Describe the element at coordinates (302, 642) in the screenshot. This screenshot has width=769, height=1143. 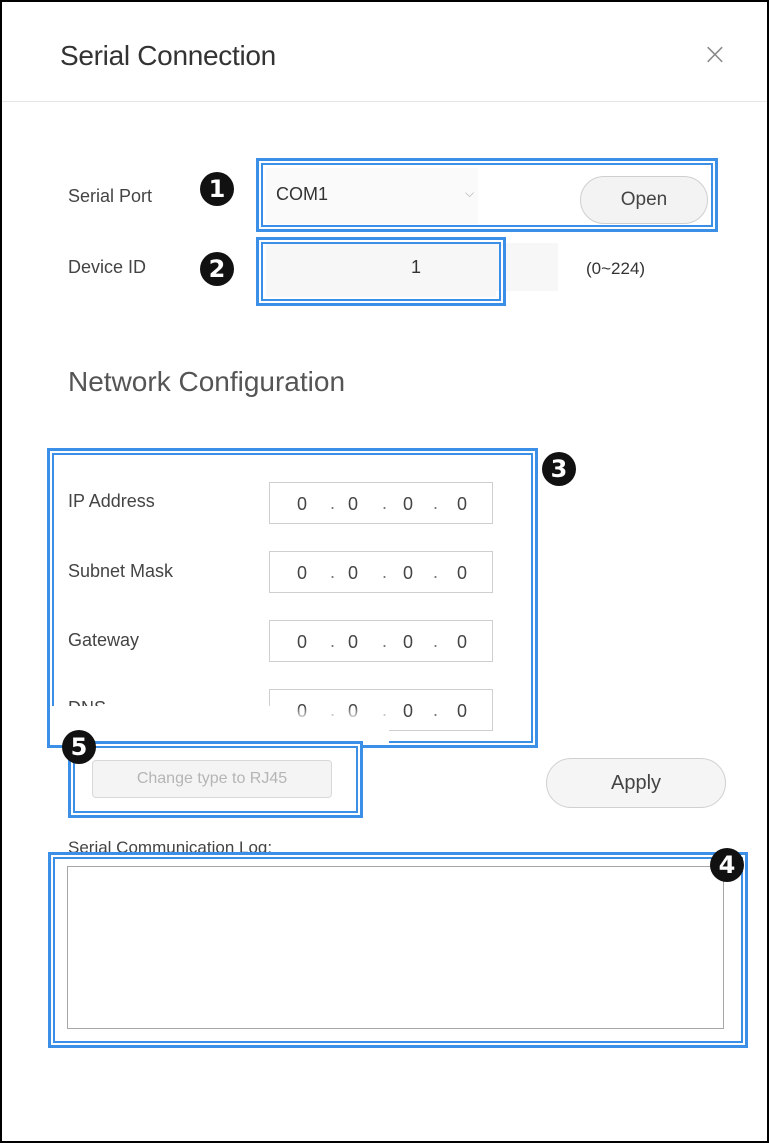
I see `gateway-octet-1: 0` at that location.